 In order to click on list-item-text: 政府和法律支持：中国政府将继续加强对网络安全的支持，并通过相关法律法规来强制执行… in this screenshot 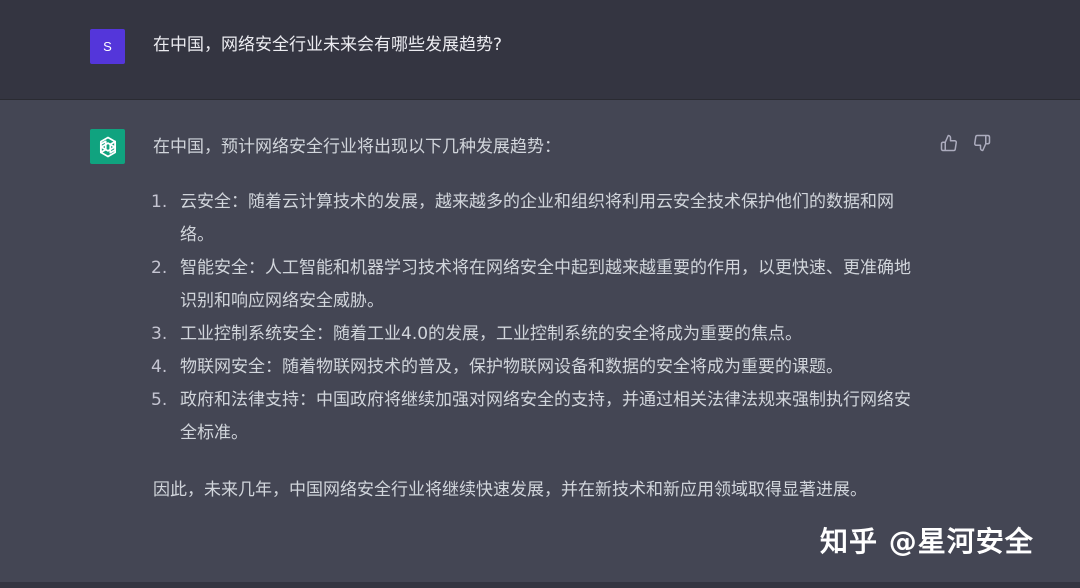, I will do `click(545, 416)`.